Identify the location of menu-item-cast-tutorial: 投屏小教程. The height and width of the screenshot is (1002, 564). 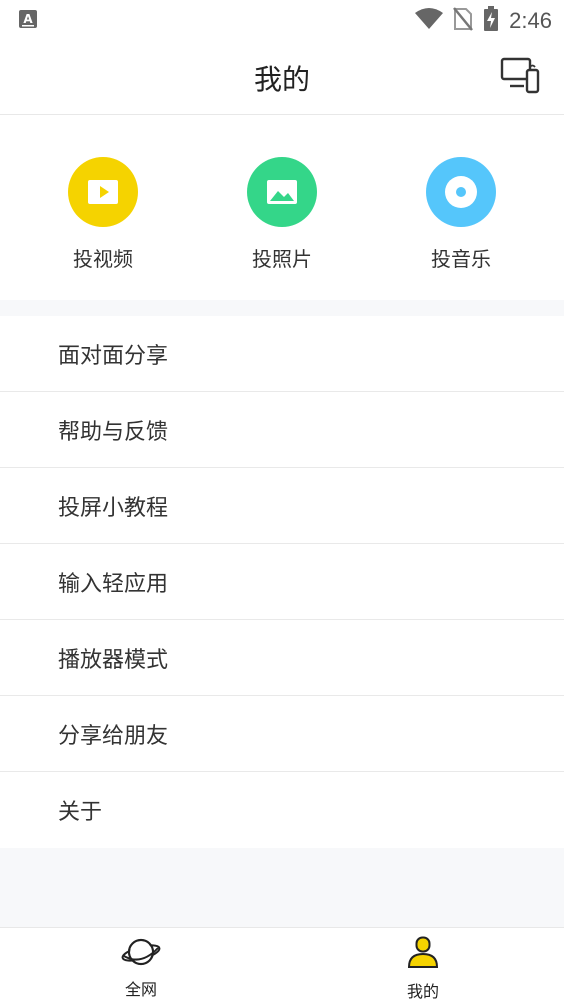
(282, 506).